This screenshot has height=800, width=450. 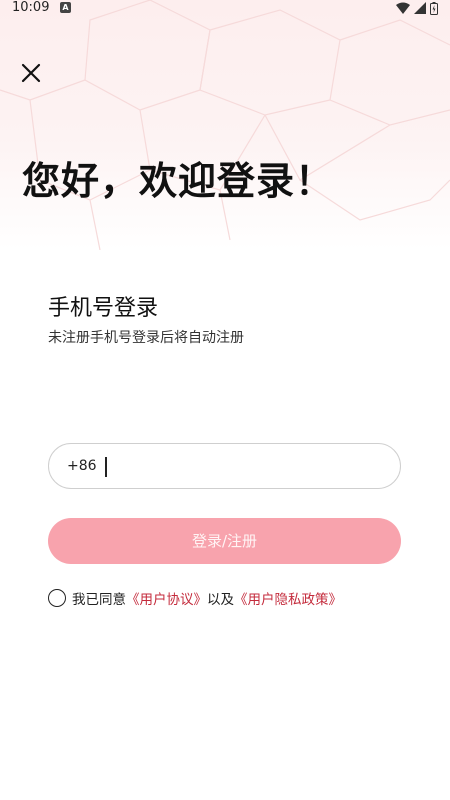 What do you see at coordinates (106, 467) in the screenshot?
I see `text-caret` at bounding box center [106, 467].